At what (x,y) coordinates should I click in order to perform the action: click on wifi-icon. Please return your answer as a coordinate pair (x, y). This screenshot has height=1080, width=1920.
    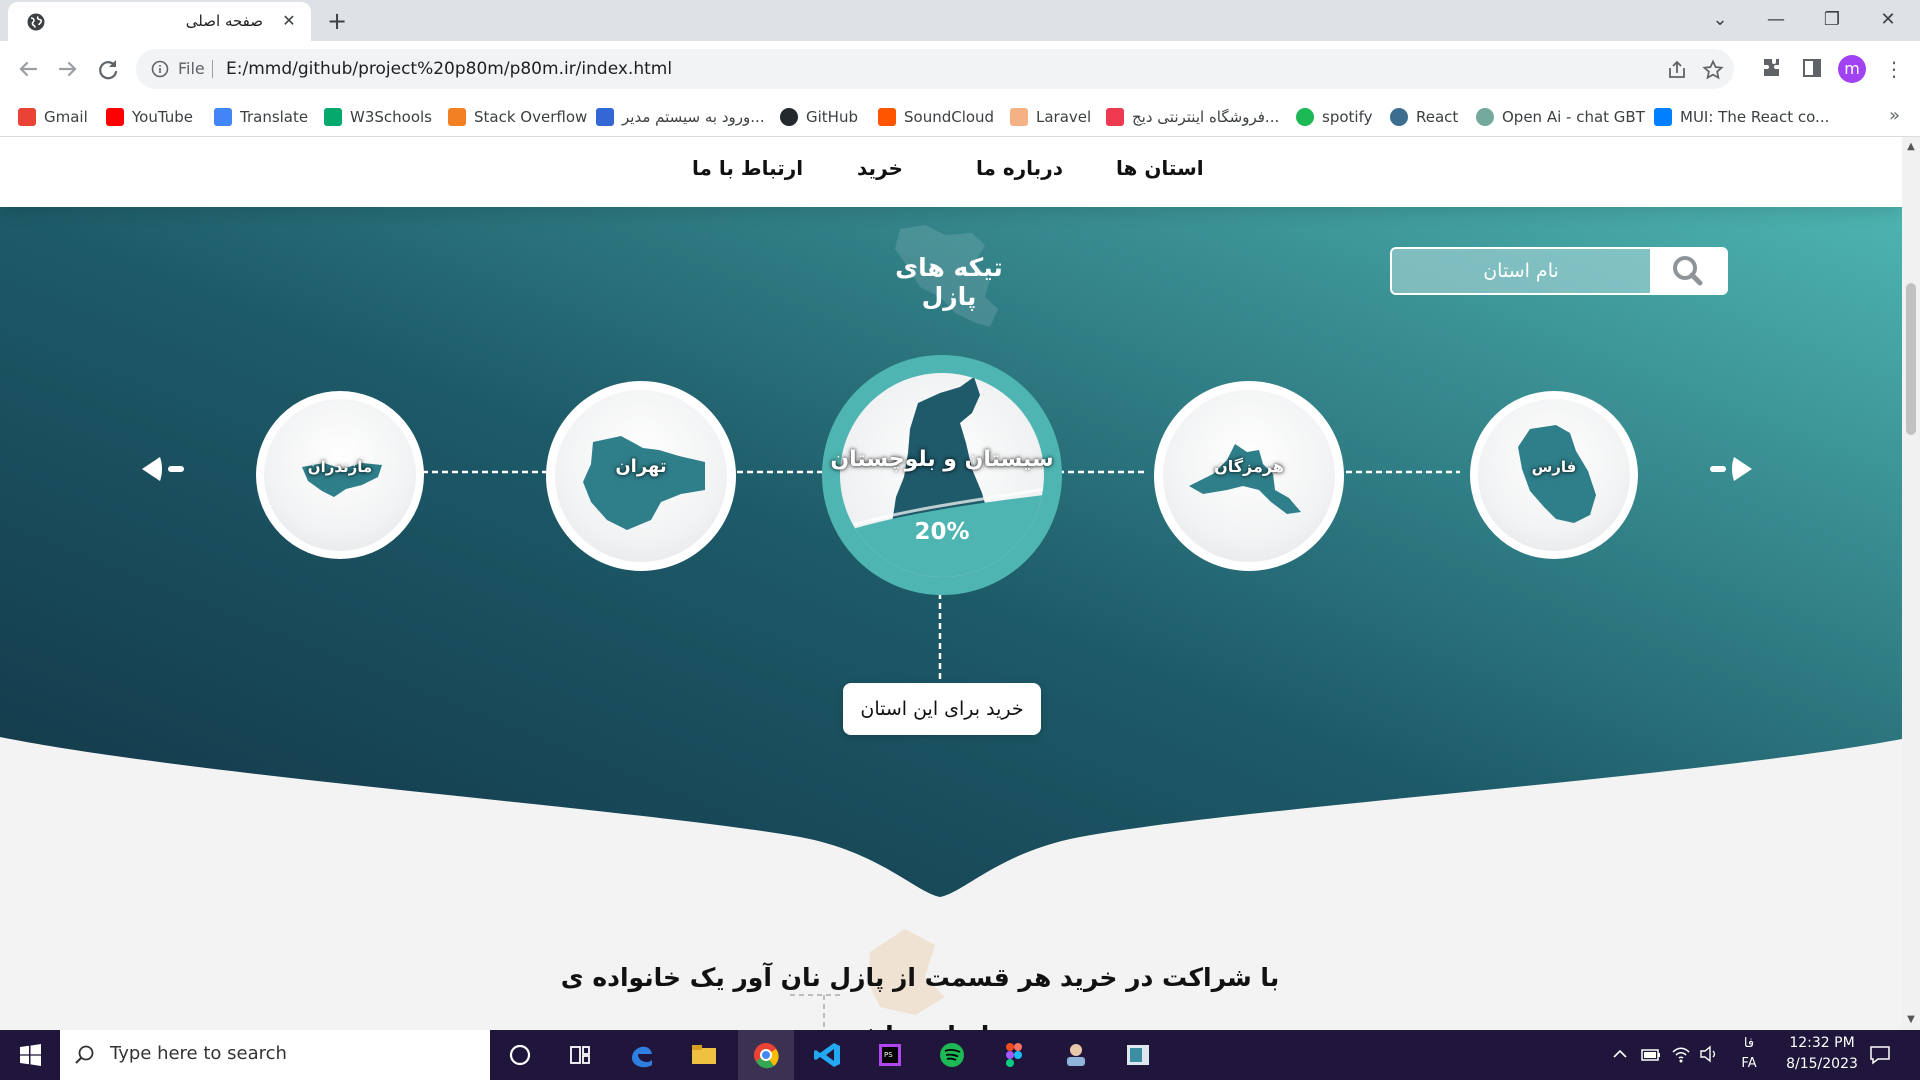
    Looking at the image, I should click on (1681, 1054).